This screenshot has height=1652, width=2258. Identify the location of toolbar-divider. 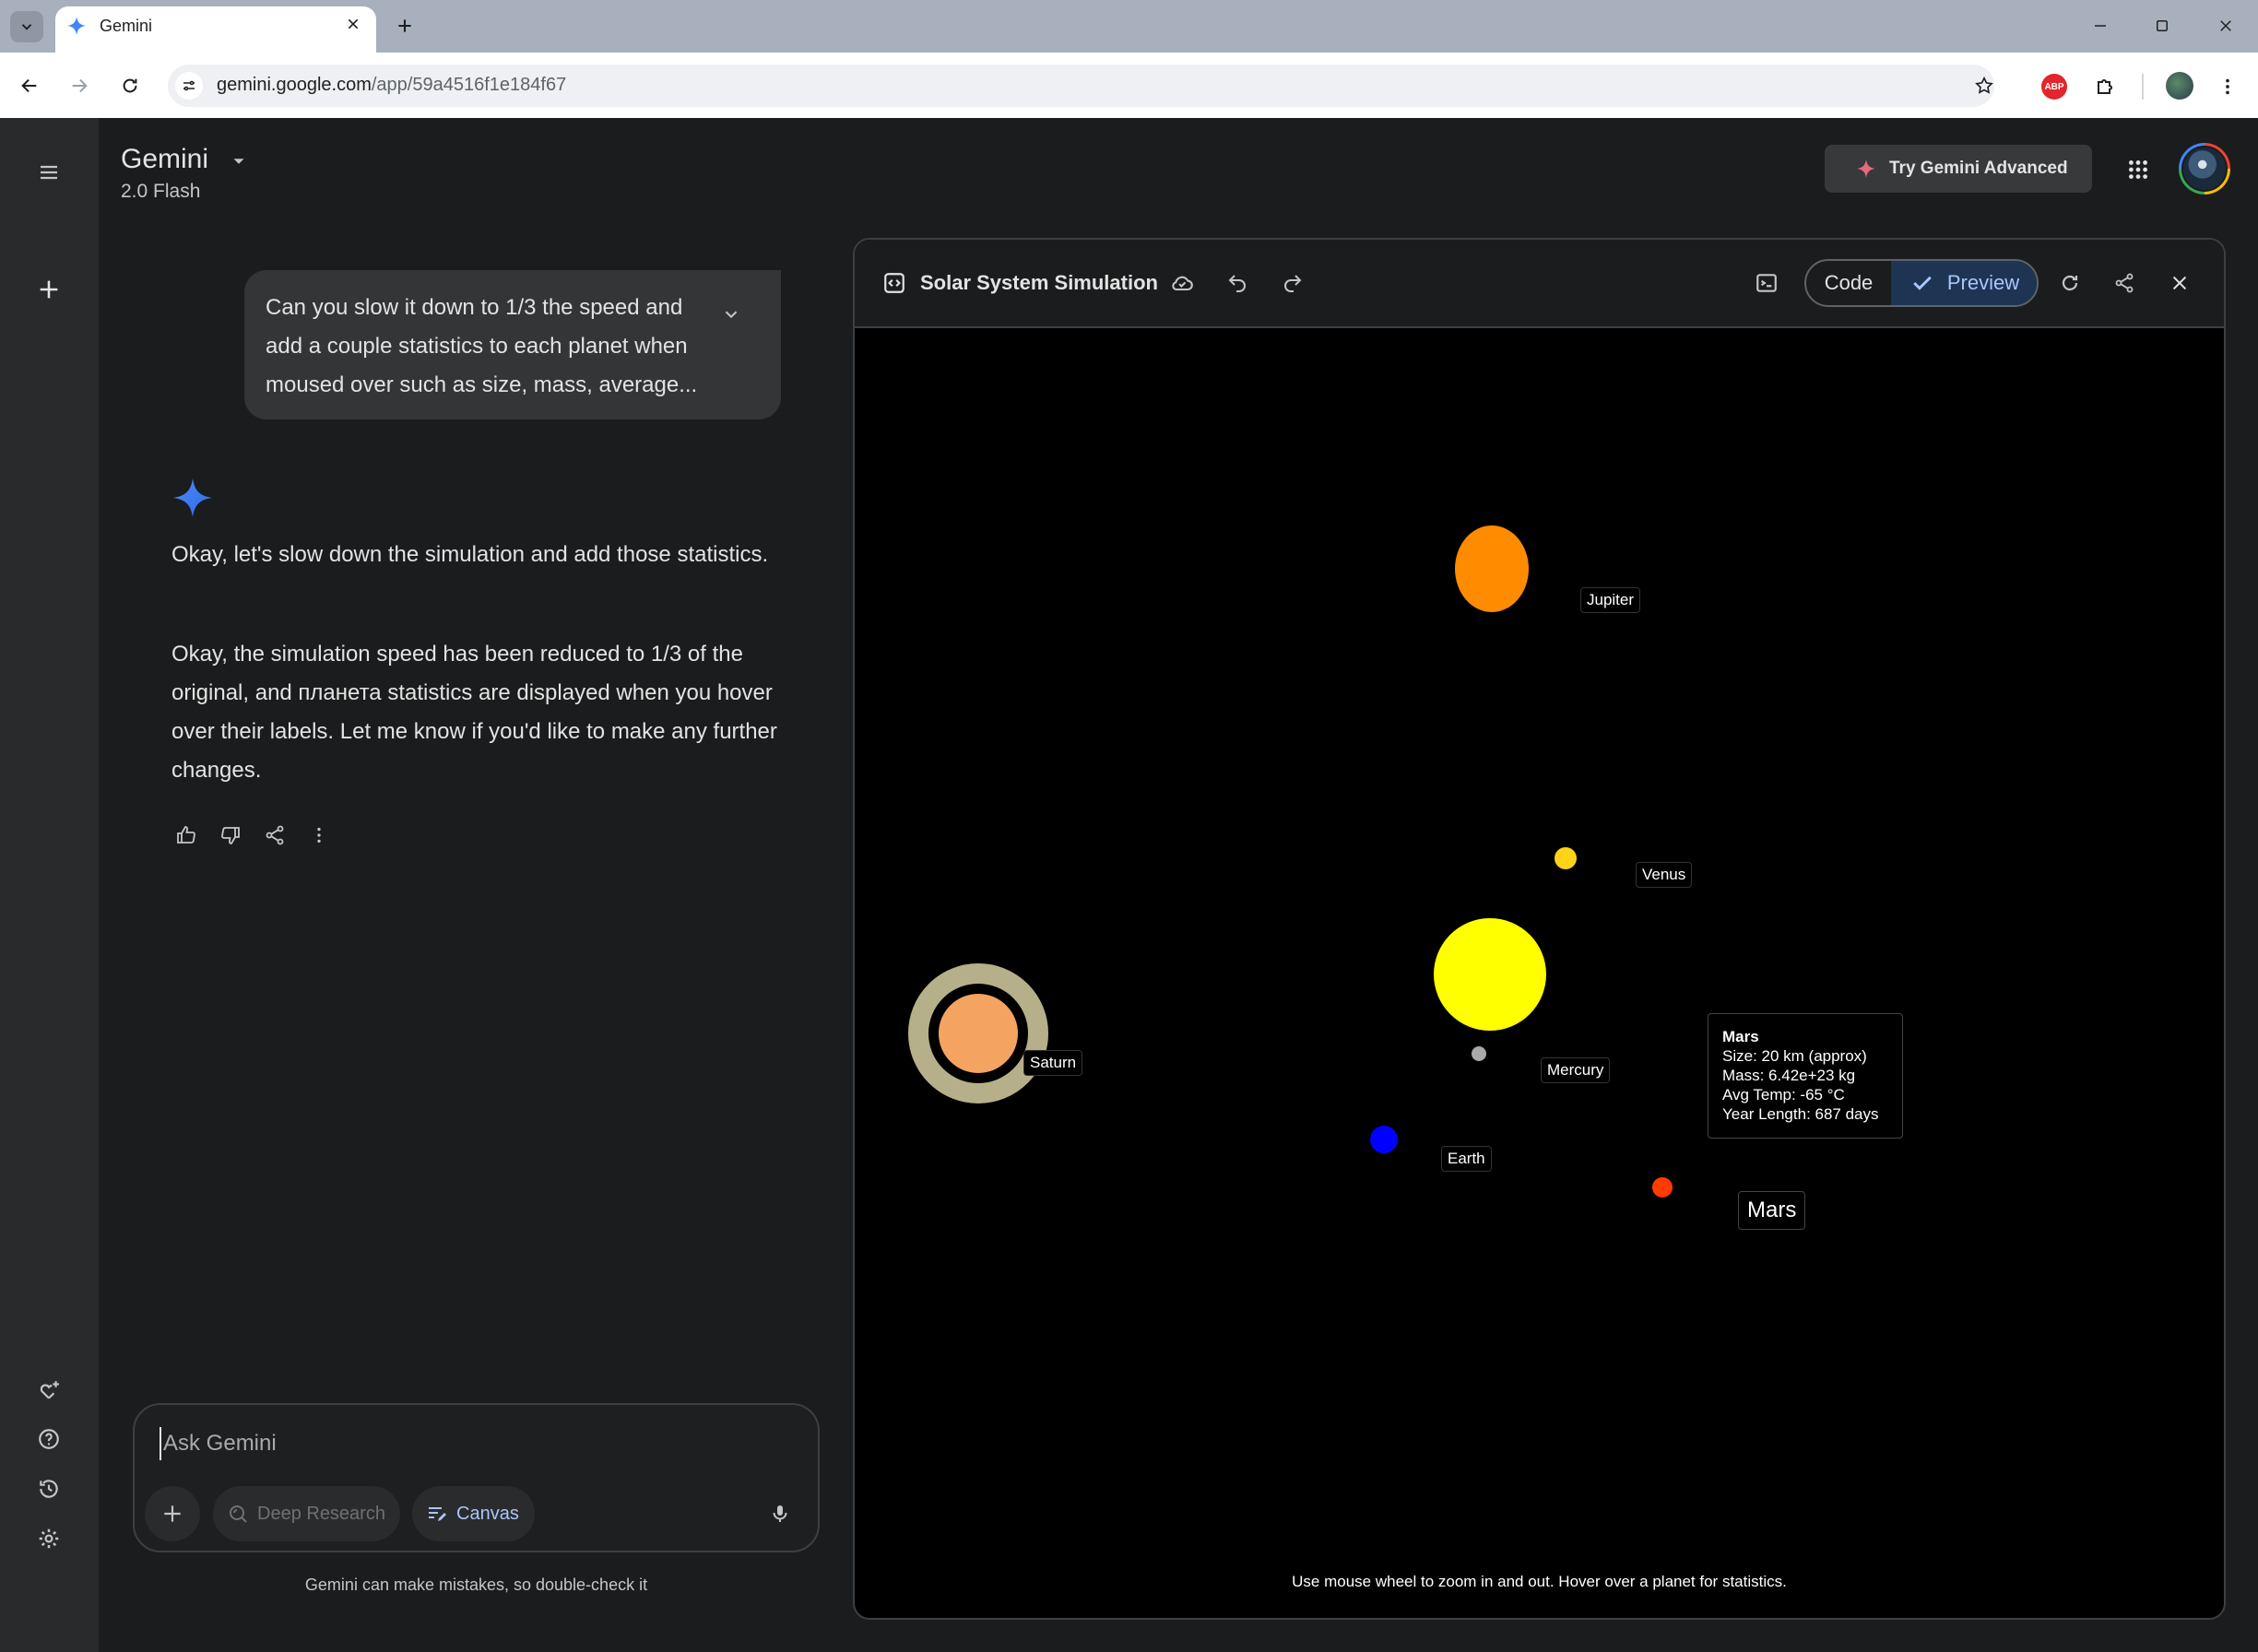
(2143, 87).